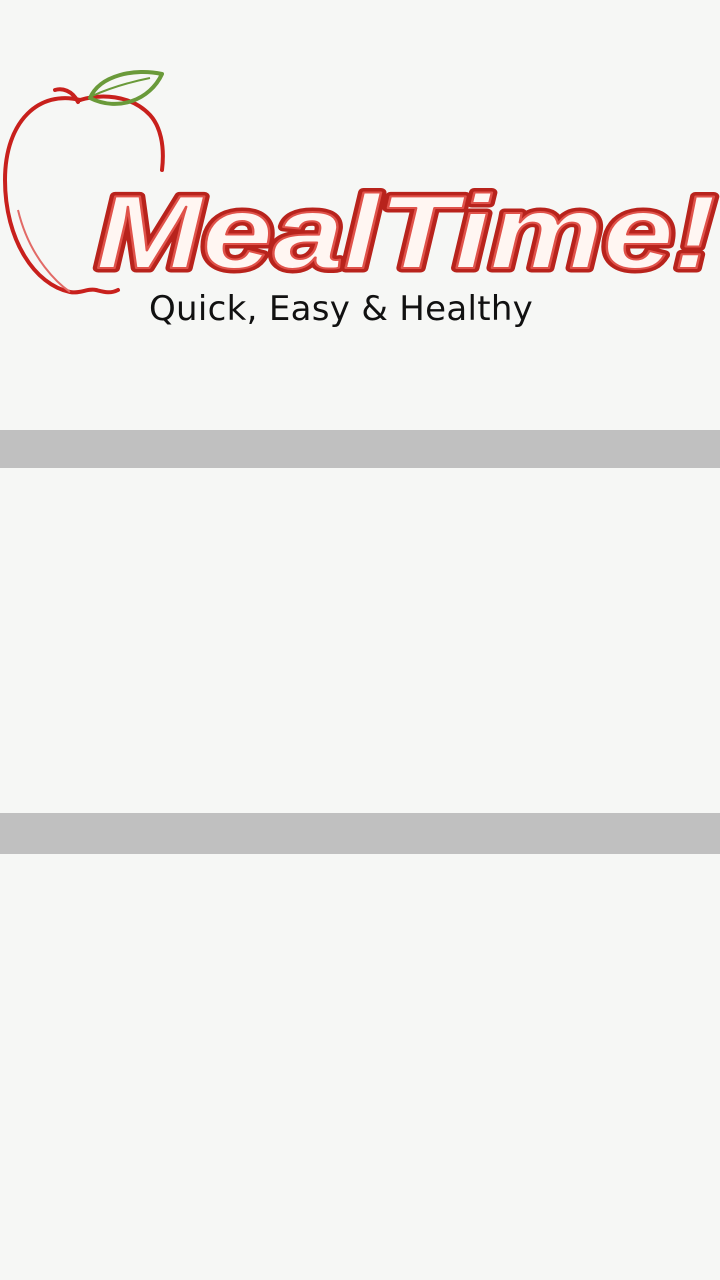  What do you see at coordinates (341, 309) in the screenshot?
I see `tagline: Quick, Easy & Healthy` at bounding box center [341, 309].